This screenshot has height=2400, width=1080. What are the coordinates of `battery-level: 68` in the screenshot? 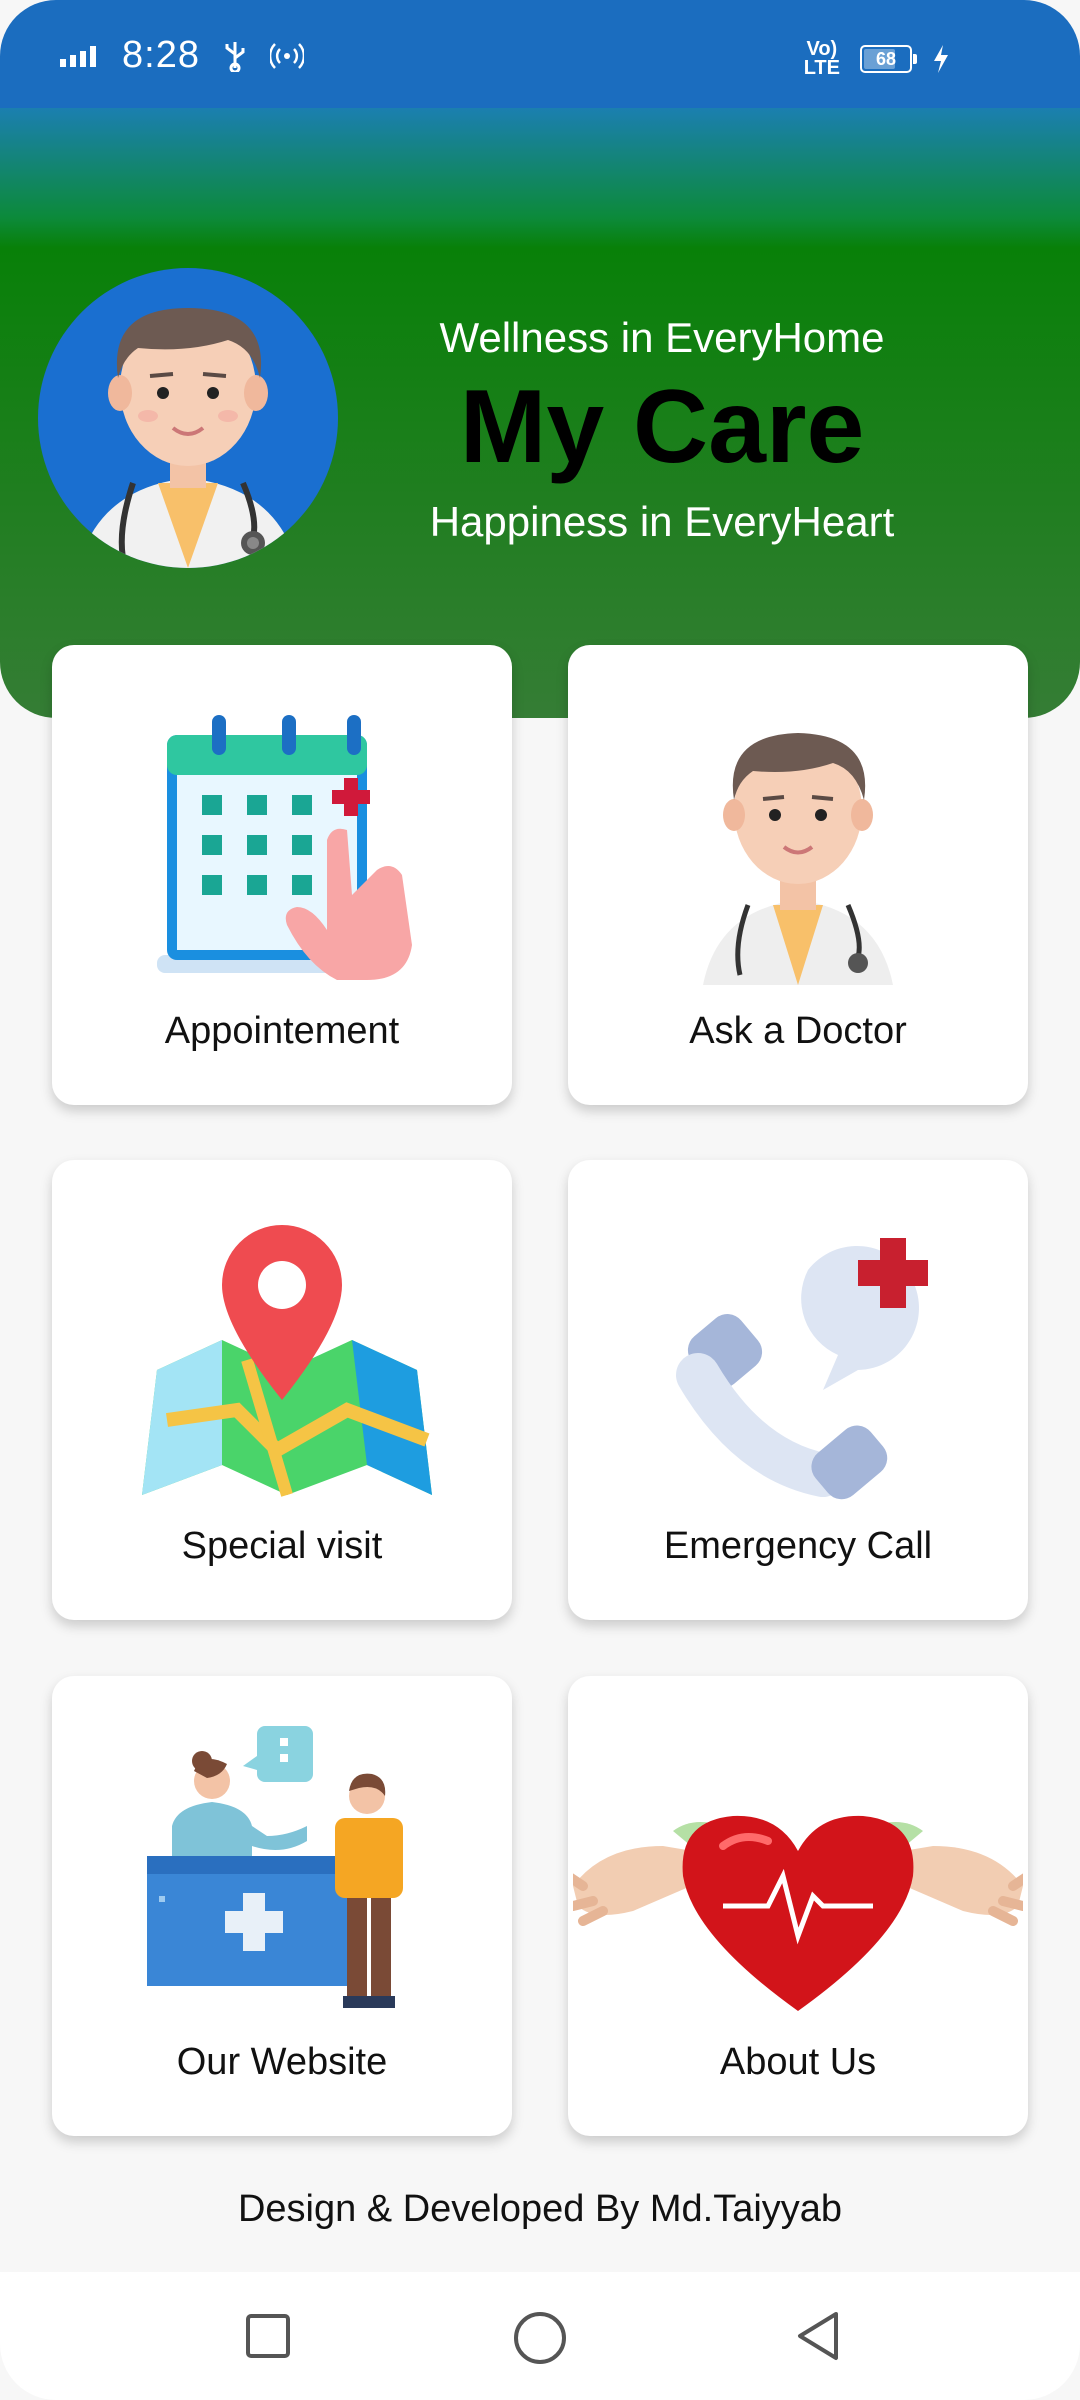 It's located at (886, 58).